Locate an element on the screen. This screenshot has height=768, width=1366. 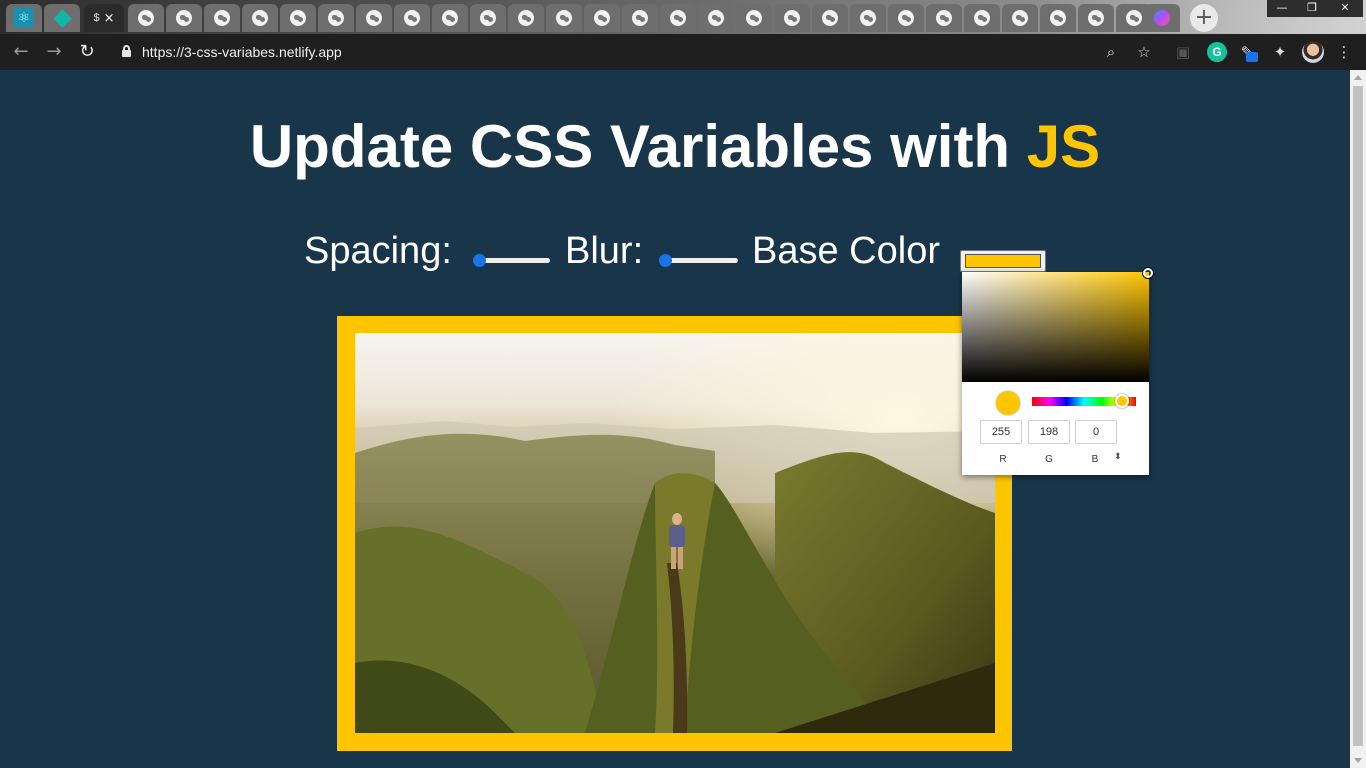
extension-icon: ▣ is located at coordinates (1183, 52).